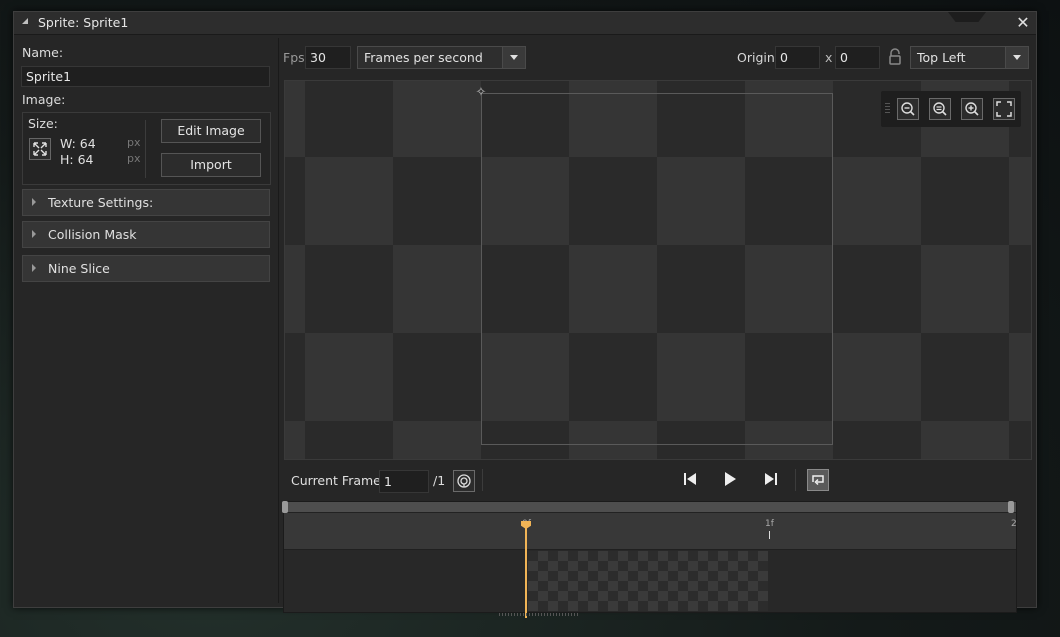 The width and height of the screenshot is (1060, 637). Describe the element at coordinates (940, 109) in the screenshot. I see `zoom-reset-icon` at that location.